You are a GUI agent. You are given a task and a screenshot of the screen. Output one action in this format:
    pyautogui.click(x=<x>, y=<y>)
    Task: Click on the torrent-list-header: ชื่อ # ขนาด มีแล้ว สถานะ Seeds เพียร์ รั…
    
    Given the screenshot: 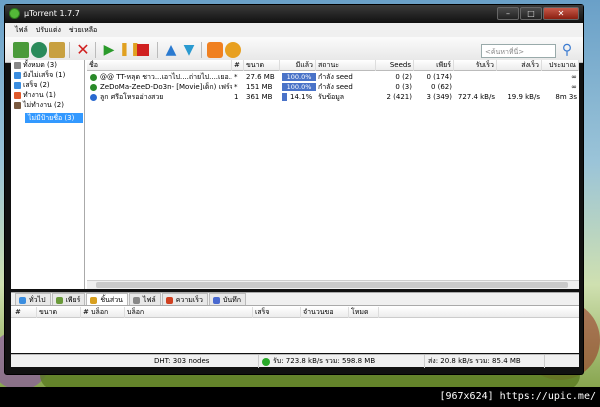 What is the action you would take?
    pyautogui.click(x=333, y=65)
    